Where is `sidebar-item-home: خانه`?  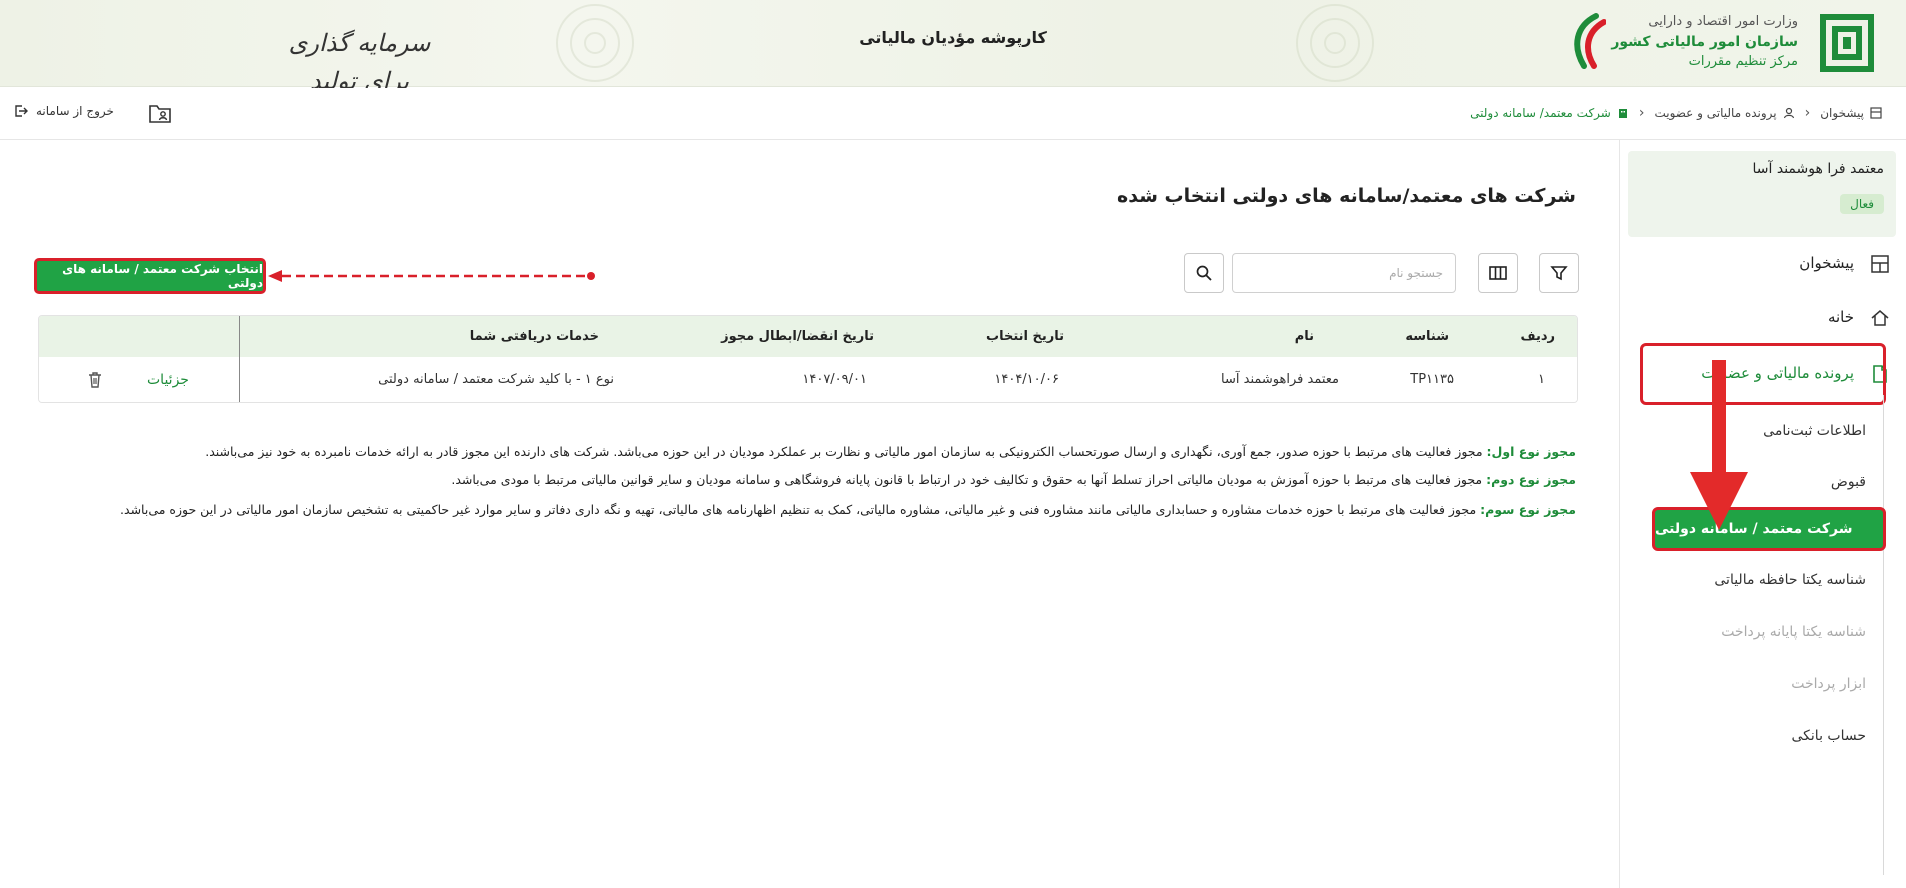 sidebar-item-home: خانه is located at coordinates (1762, 318).